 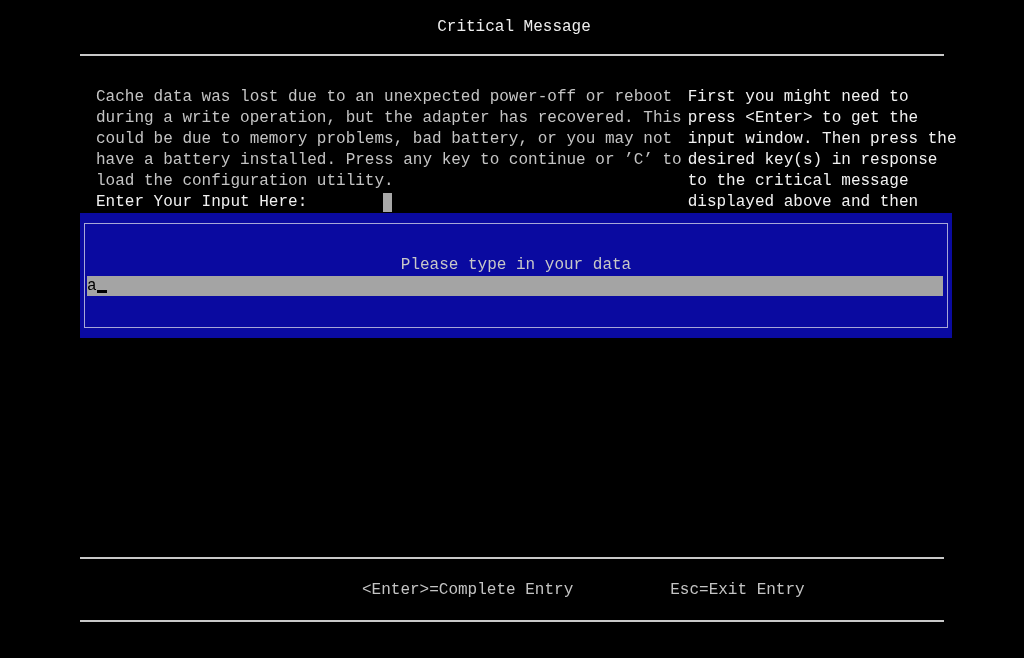 What do you see at coordinates (822, 150) in the screenshot?
I see `help-text: First you might need to press <Enter> to get the input window. Then press the desired key(s) in response to the critical message displayed above and then` at bounding box center [822, 150].